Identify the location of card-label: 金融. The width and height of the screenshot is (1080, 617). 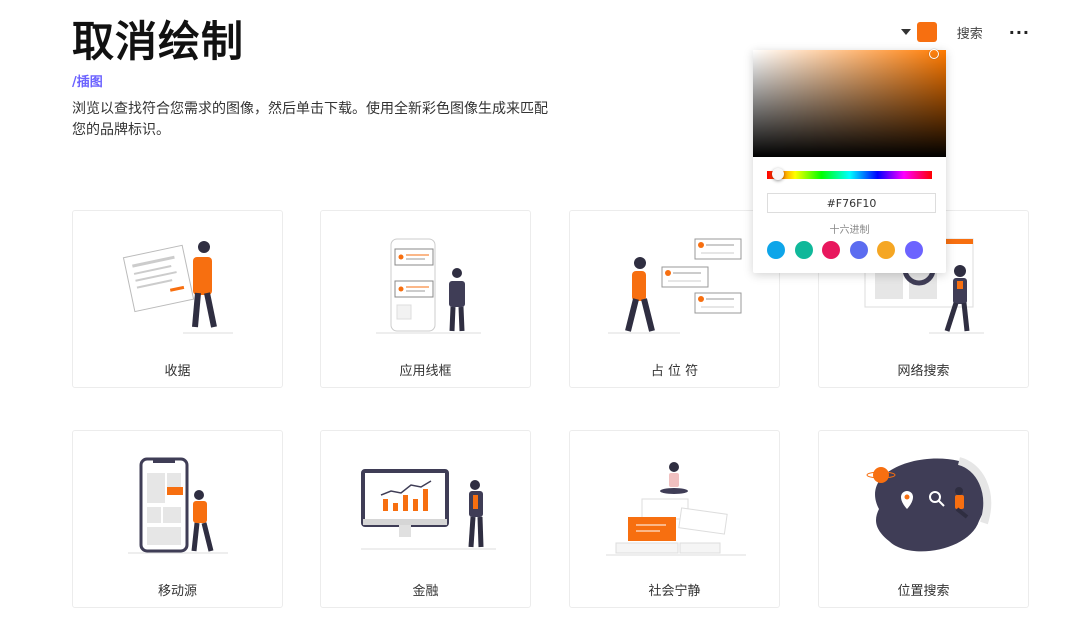
(425, 591).